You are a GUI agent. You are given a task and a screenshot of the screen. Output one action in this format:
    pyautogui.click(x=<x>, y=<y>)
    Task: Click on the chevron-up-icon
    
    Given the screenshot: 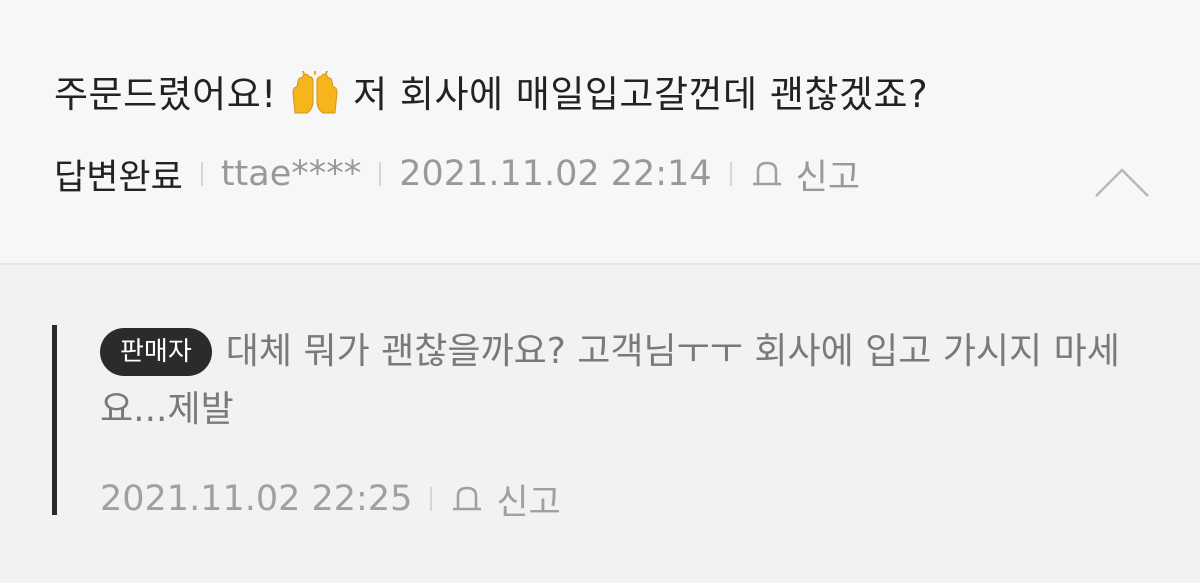 What is the action you would take?
    pyautogui.click(x=1122, y=182)
    